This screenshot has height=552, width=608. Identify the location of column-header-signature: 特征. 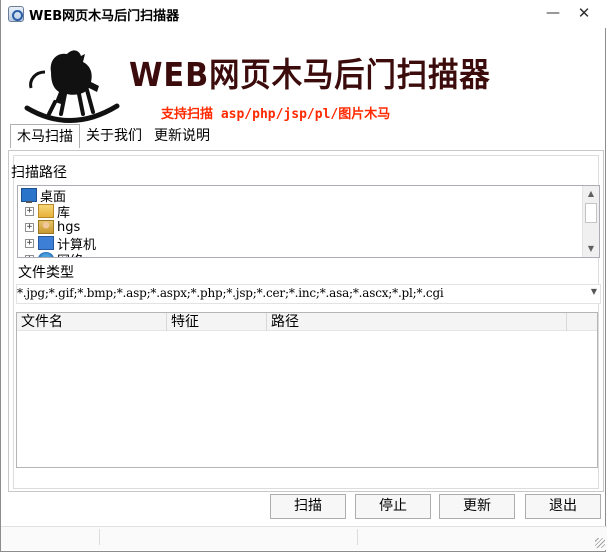
(217, 322).